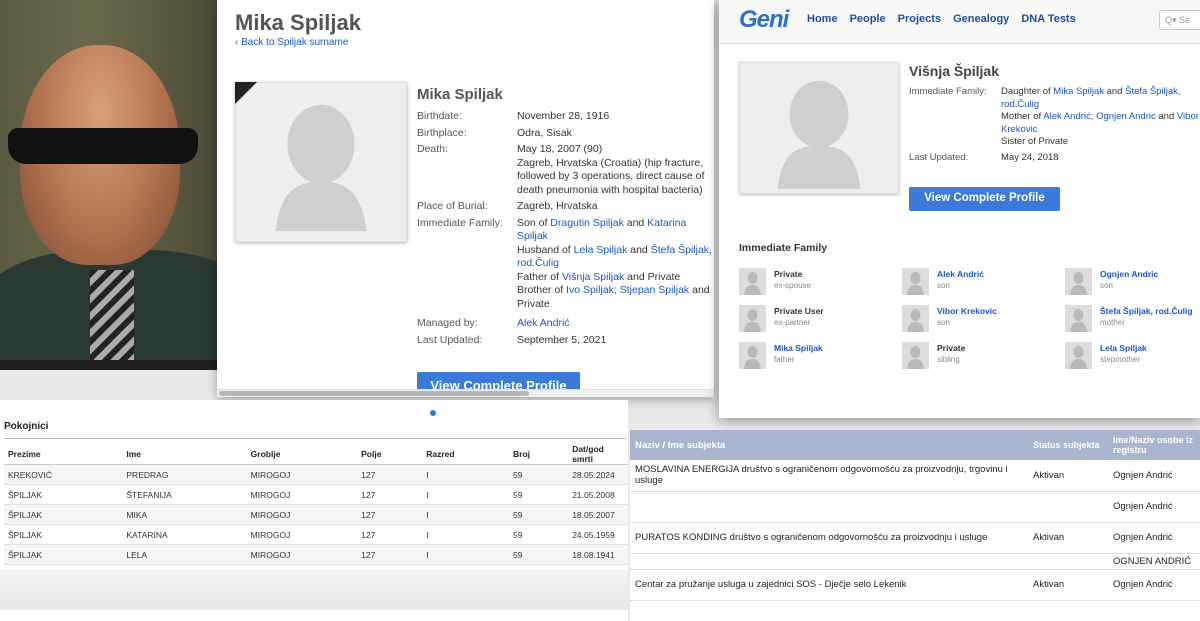 The width and height of the screenshot is (1200, 621). I want to click on fact-row: Birthplace: Odra, Sisak, so click(565, 134).